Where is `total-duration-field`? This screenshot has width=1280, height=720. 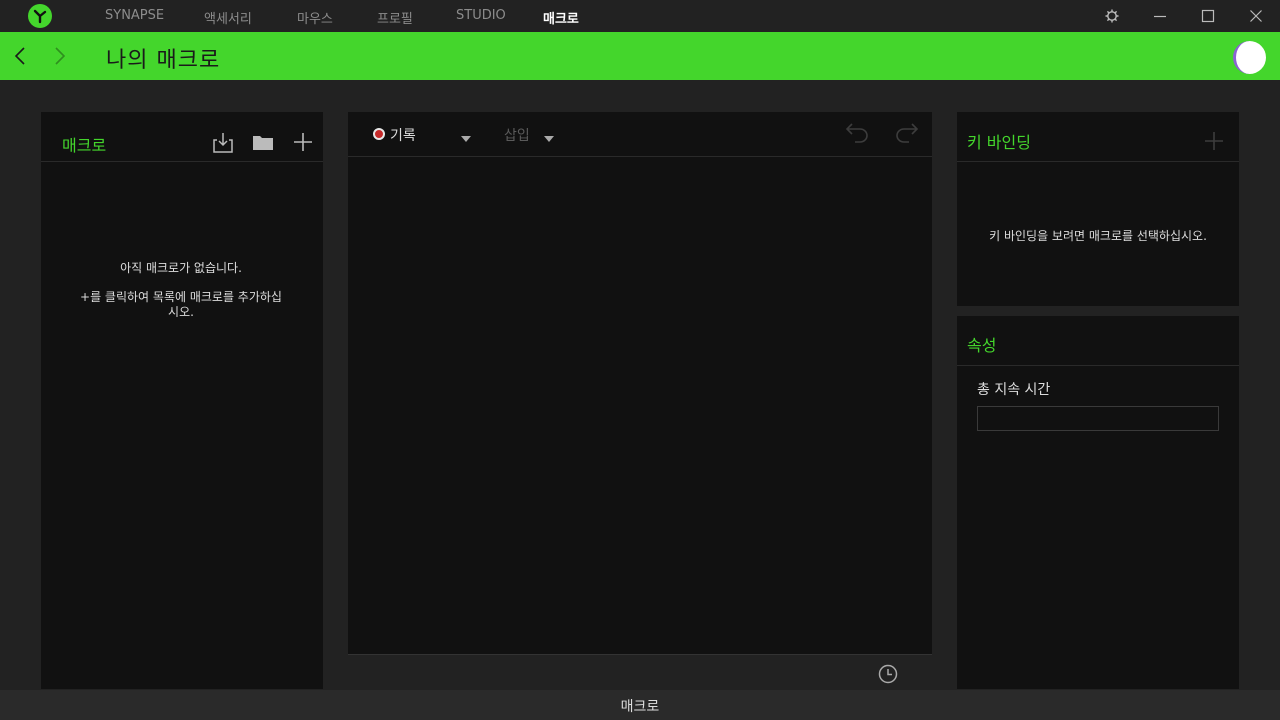 total-duration-field is located at coordinates (1098, 418).